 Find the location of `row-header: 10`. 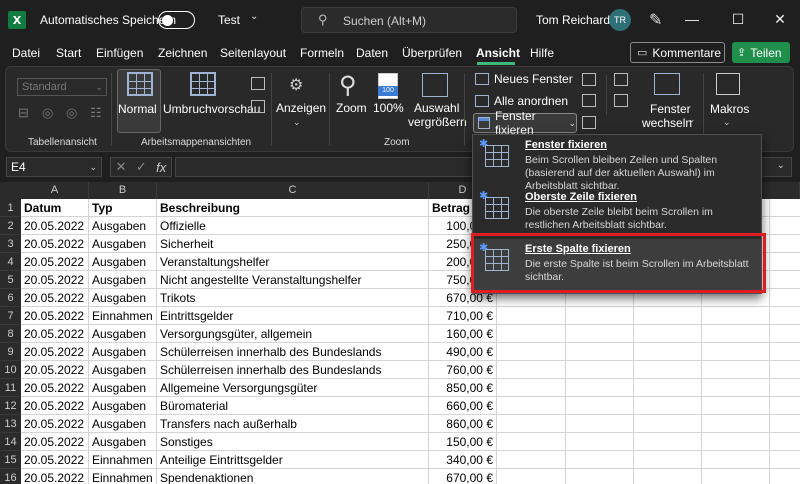

row-header: 10 is located at coordinates (10, 370).